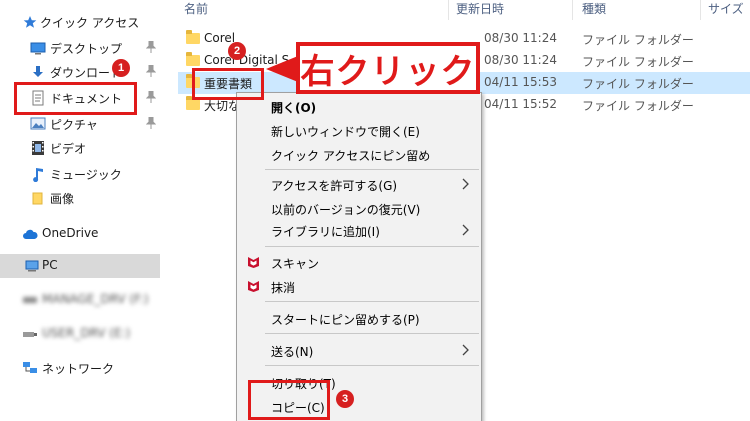 This screenshot has width=750, height=421. Describe the element at coordinates (346, 210) in the screenshot. I see `menu-item-label: 以前のバージョンの復元(V)` at that location.